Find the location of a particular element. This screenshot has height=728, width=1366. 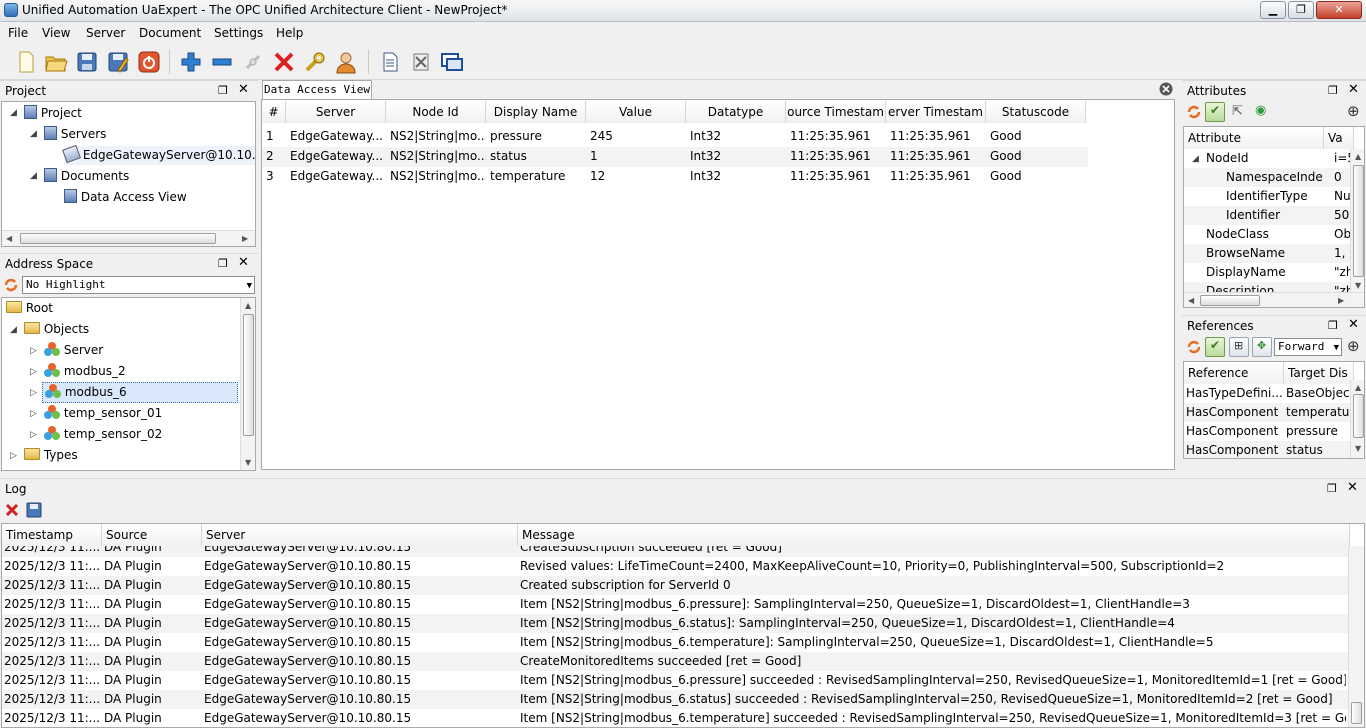

attribute-row: ◢NodeIdi=5 is located at coordinates (1268, 158).